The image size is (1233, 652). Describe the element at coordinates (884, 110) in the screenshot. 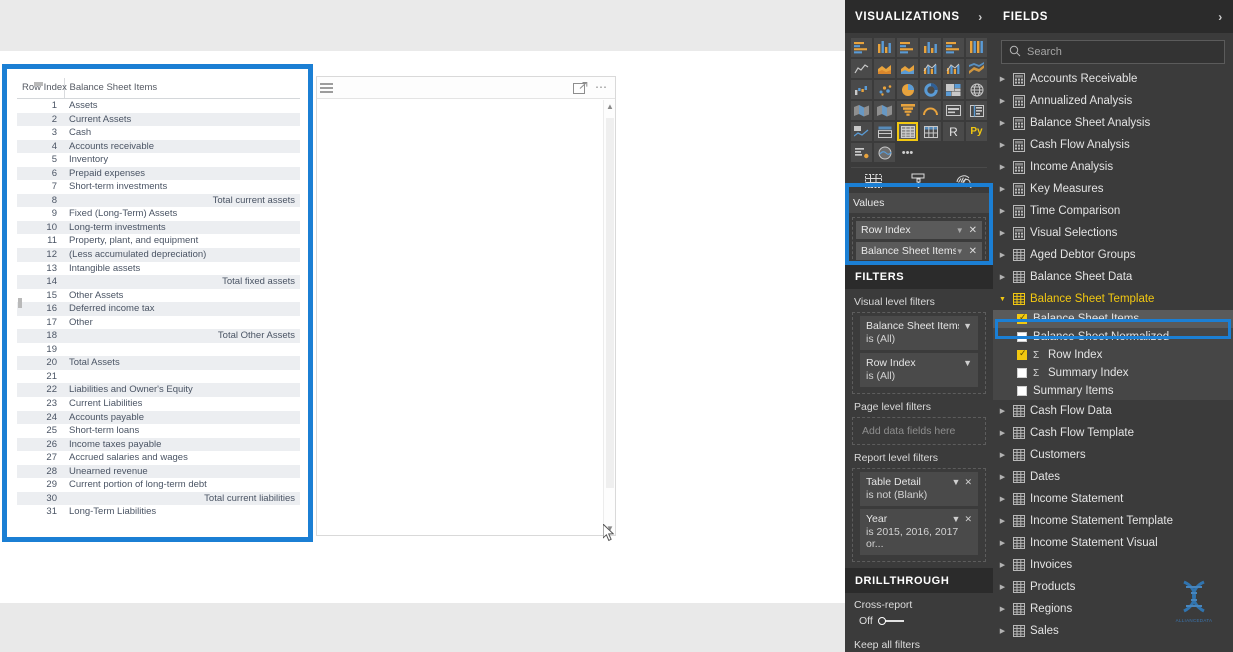

I see `shape-map-icon` at that location.